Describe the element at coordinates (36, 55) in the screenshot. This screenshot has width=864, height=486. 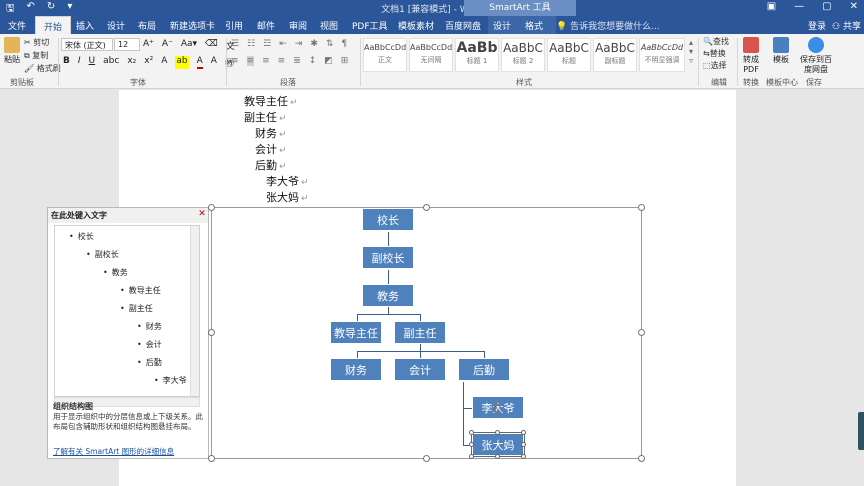
I see `copy-button: ⧉ 复制` at that location.